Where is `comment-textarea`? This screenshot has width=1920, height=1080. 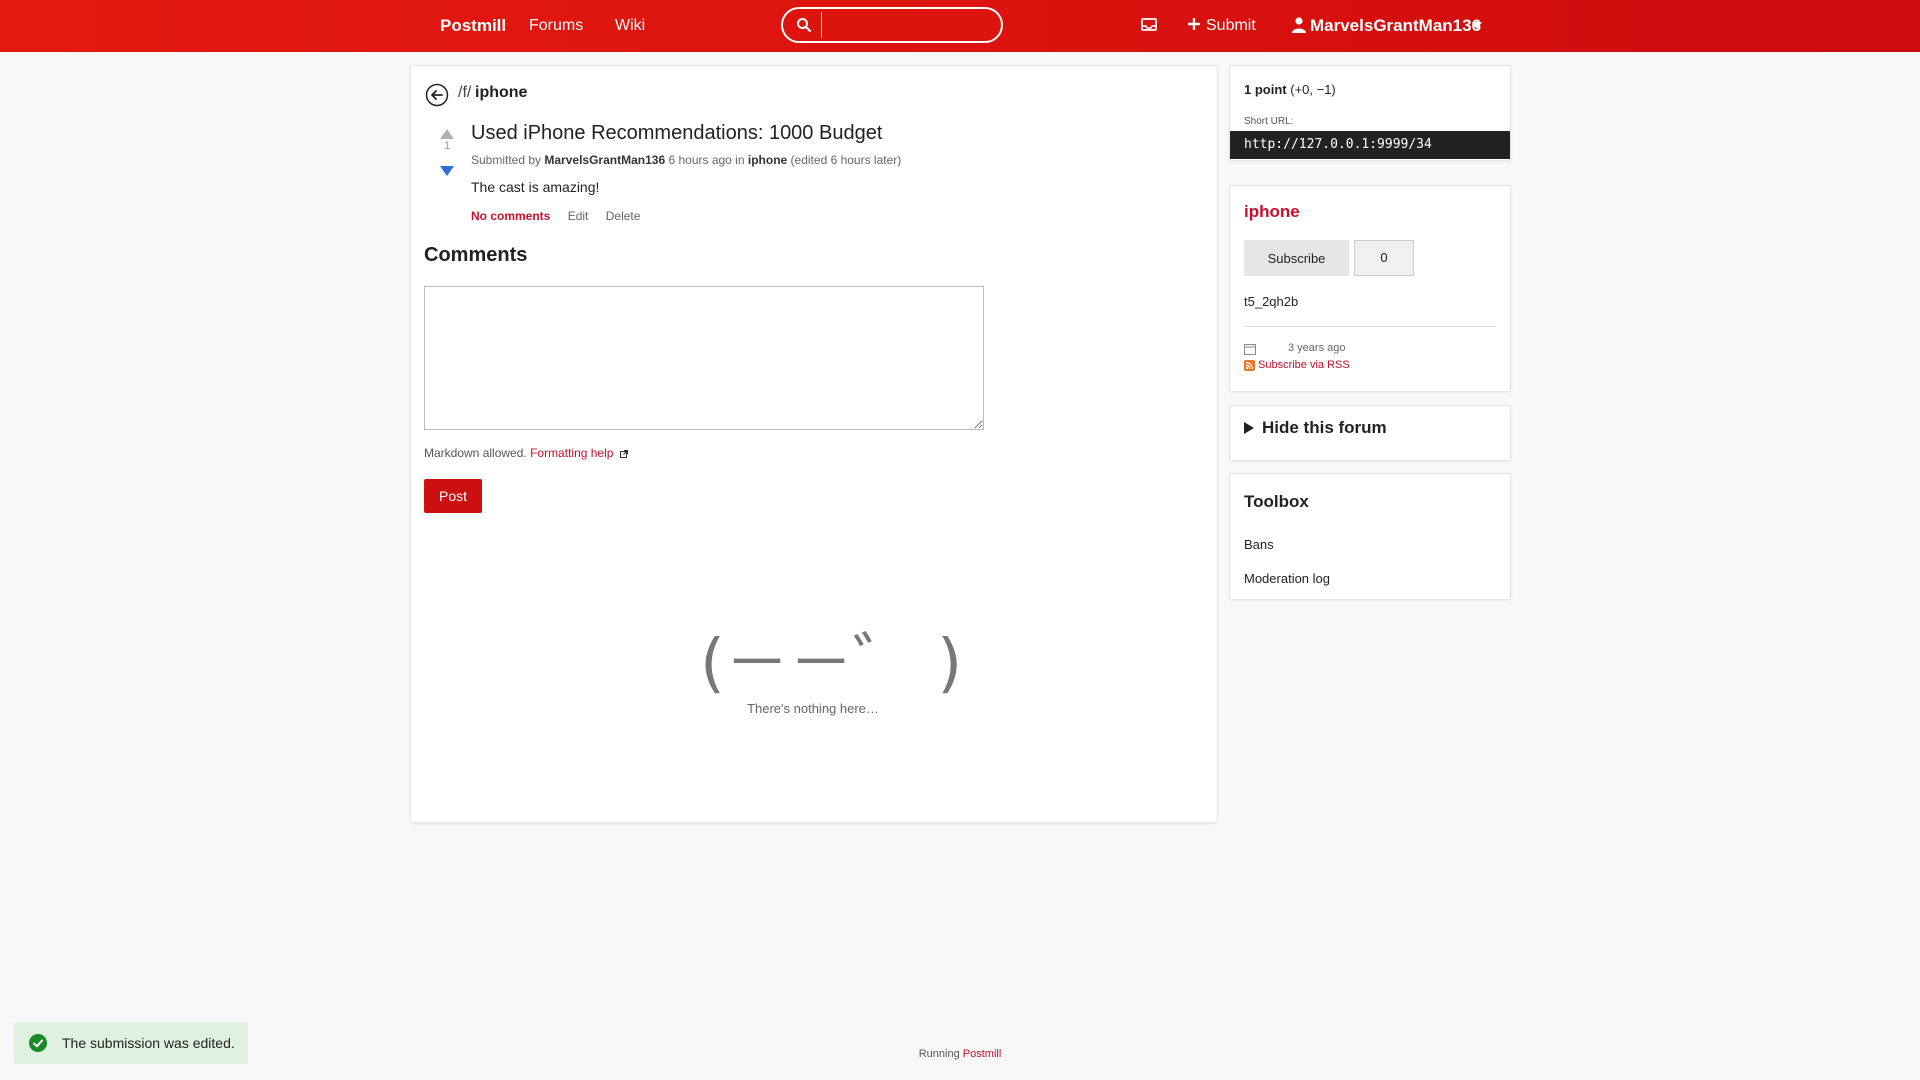 comment-textarea is located at coordinates (704, 358).